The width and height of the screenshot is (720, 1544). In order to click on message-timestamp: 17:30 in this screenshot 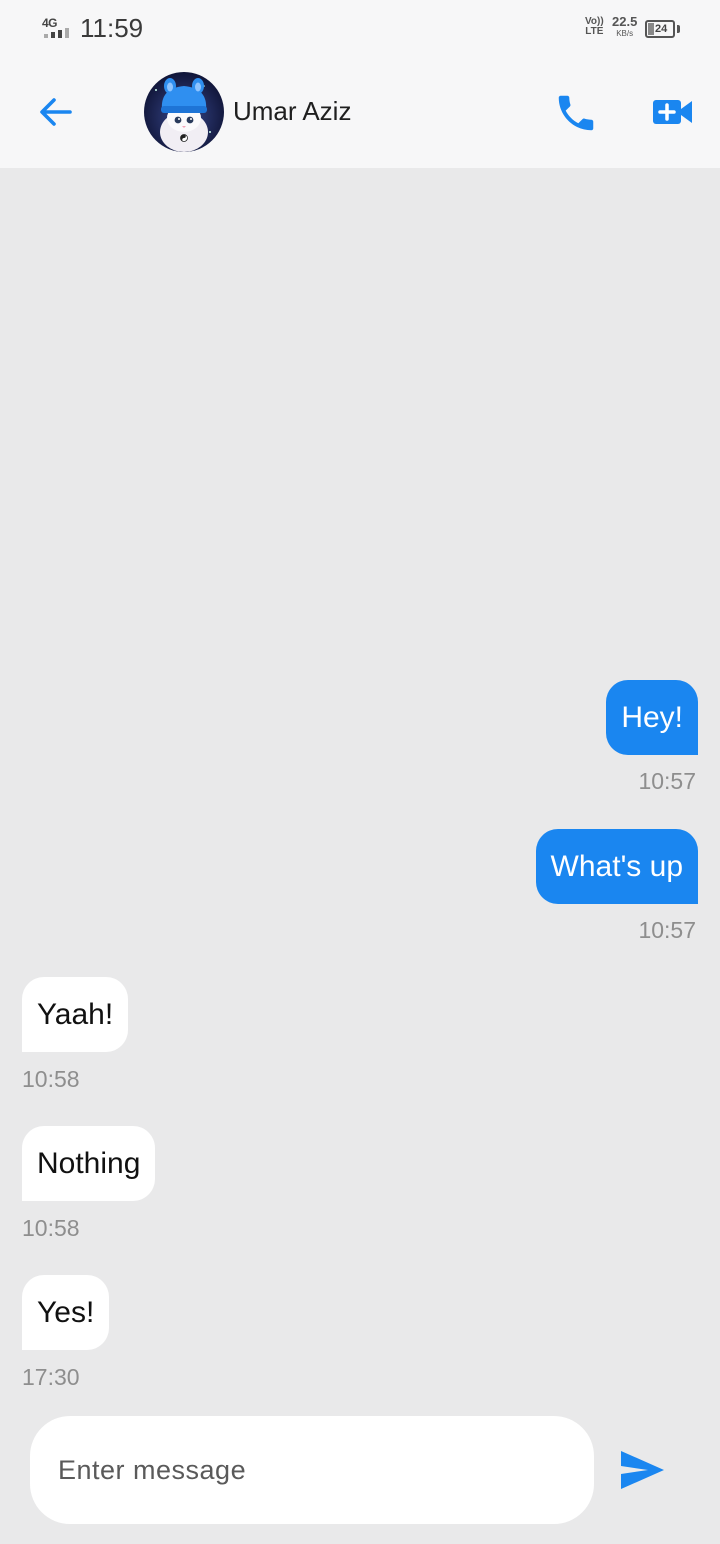, I will do `click(51, 1377)`.